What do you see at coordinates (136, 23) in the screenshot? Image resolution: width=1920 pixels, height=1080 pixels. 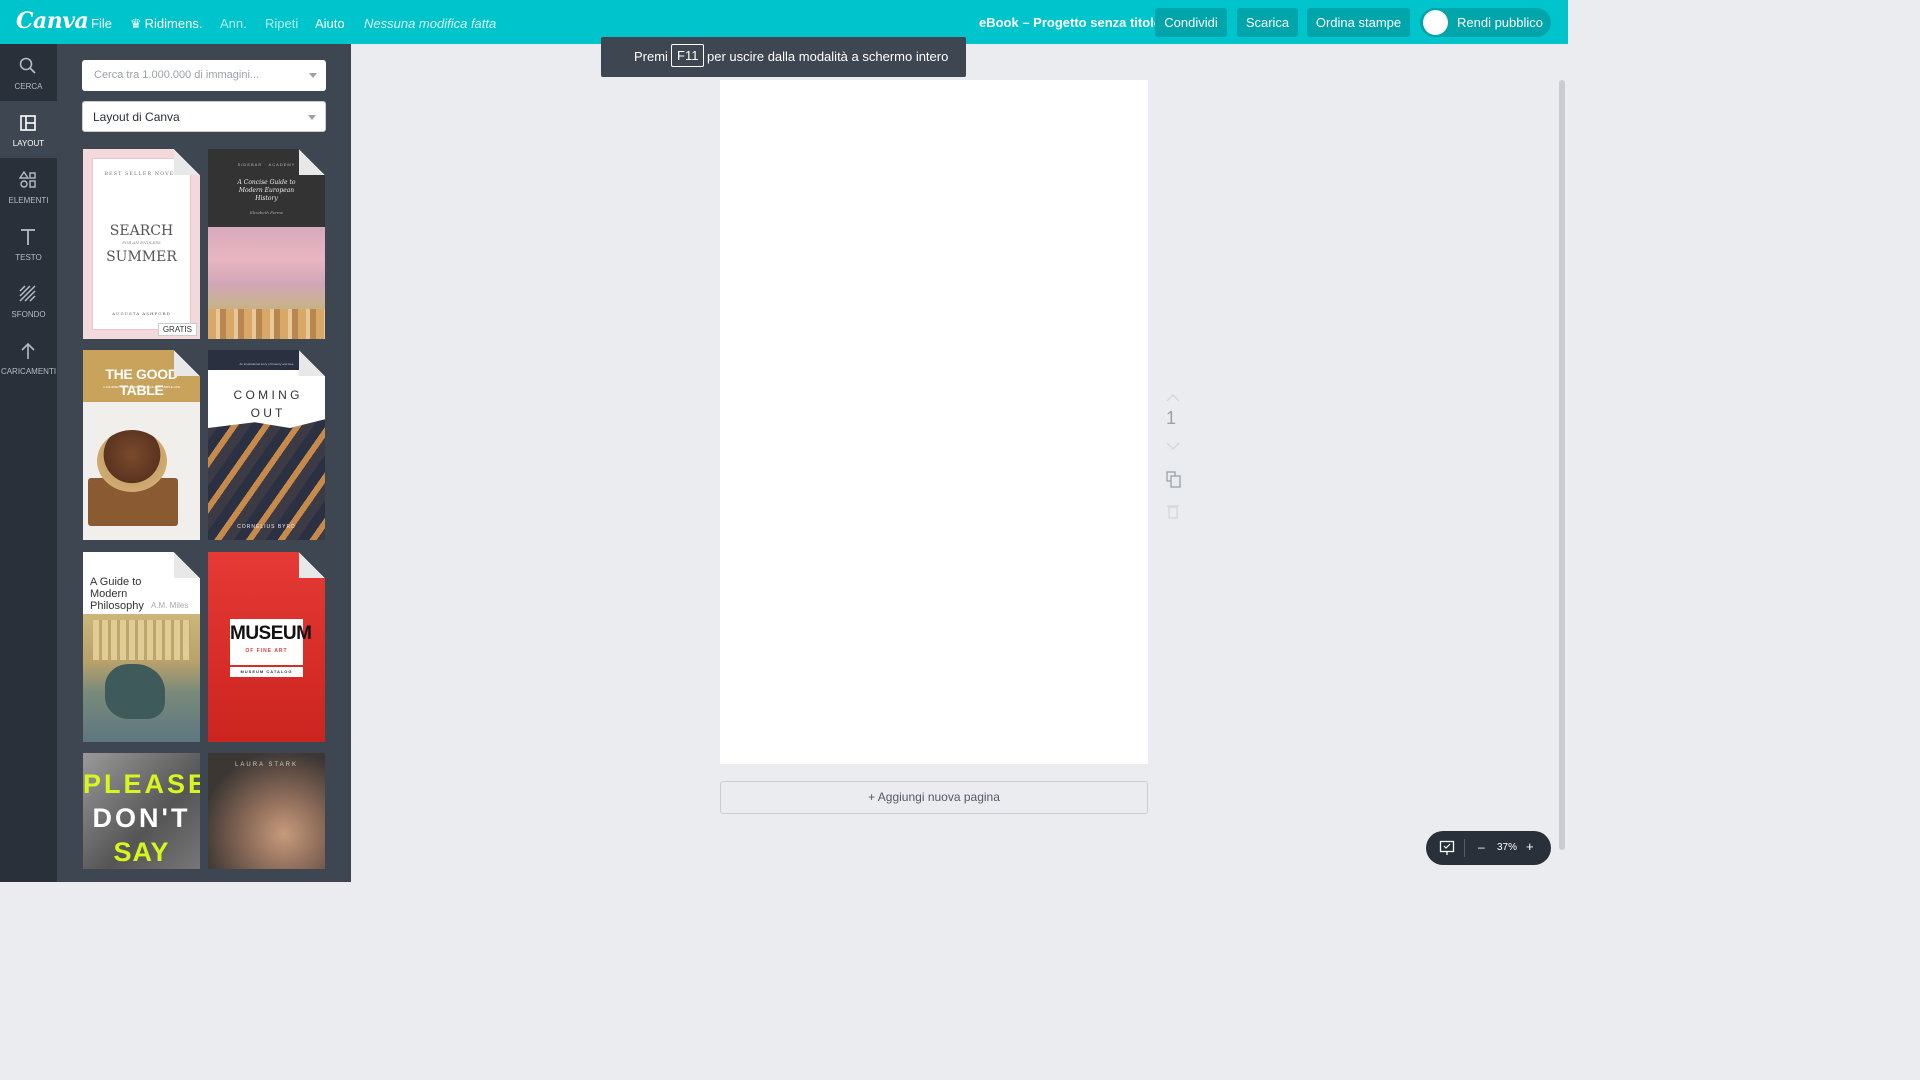 I see `crown-icon: ♛` at bounding box center [136, 23].